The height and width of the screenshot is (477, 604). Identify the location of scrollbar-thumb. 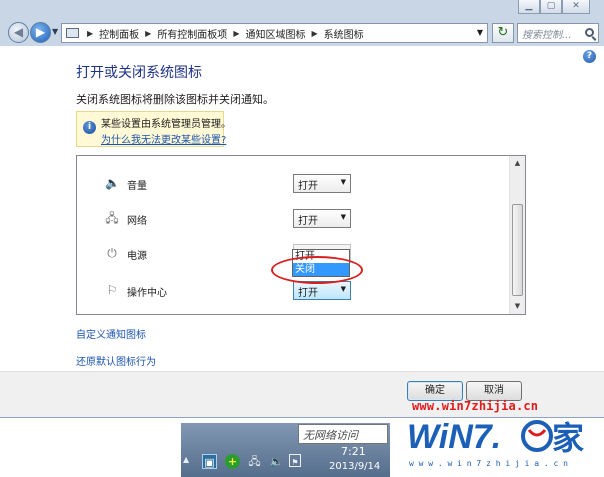
(517, 250).